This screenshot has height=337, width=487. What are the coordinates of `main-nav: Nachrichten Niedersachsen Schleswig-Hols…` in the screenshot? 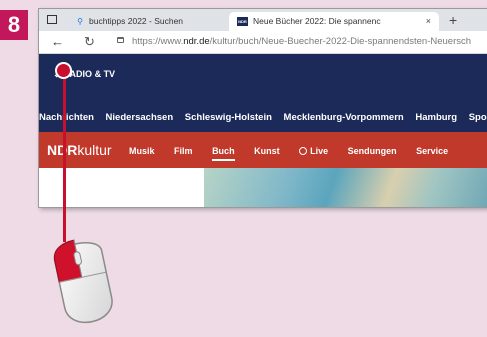 It's located at (263, 117).